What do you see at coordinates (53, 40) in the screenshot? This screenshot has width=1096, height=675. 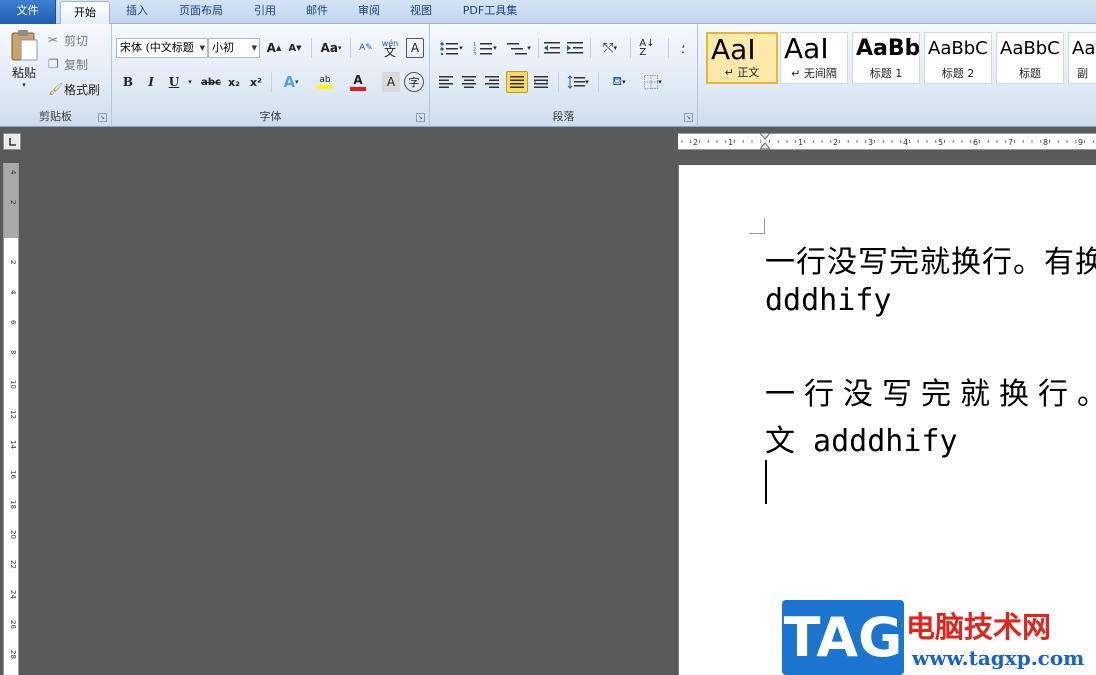 I see `scissors-icon: ✂` at bounding box center [53, 40].